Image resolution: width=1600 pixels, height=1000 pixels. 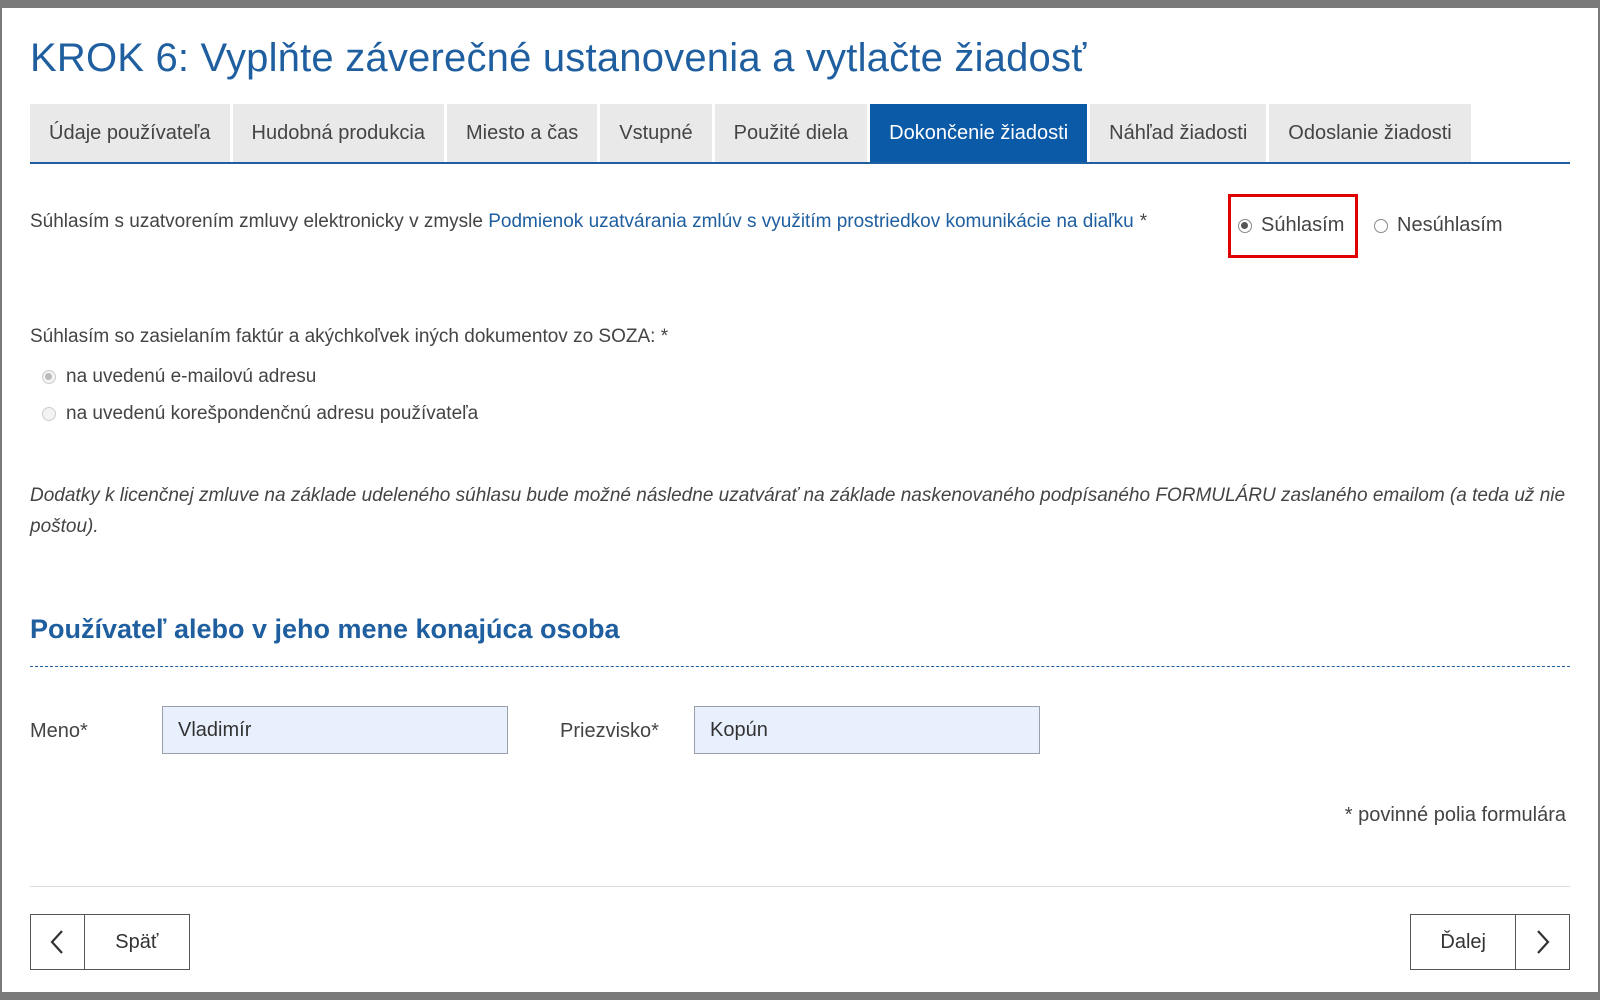 What do you see at coordinates (1463, 941) in the screenshot?
I see `next-button-label: Ďalej` at bounding box center [1463, 941].